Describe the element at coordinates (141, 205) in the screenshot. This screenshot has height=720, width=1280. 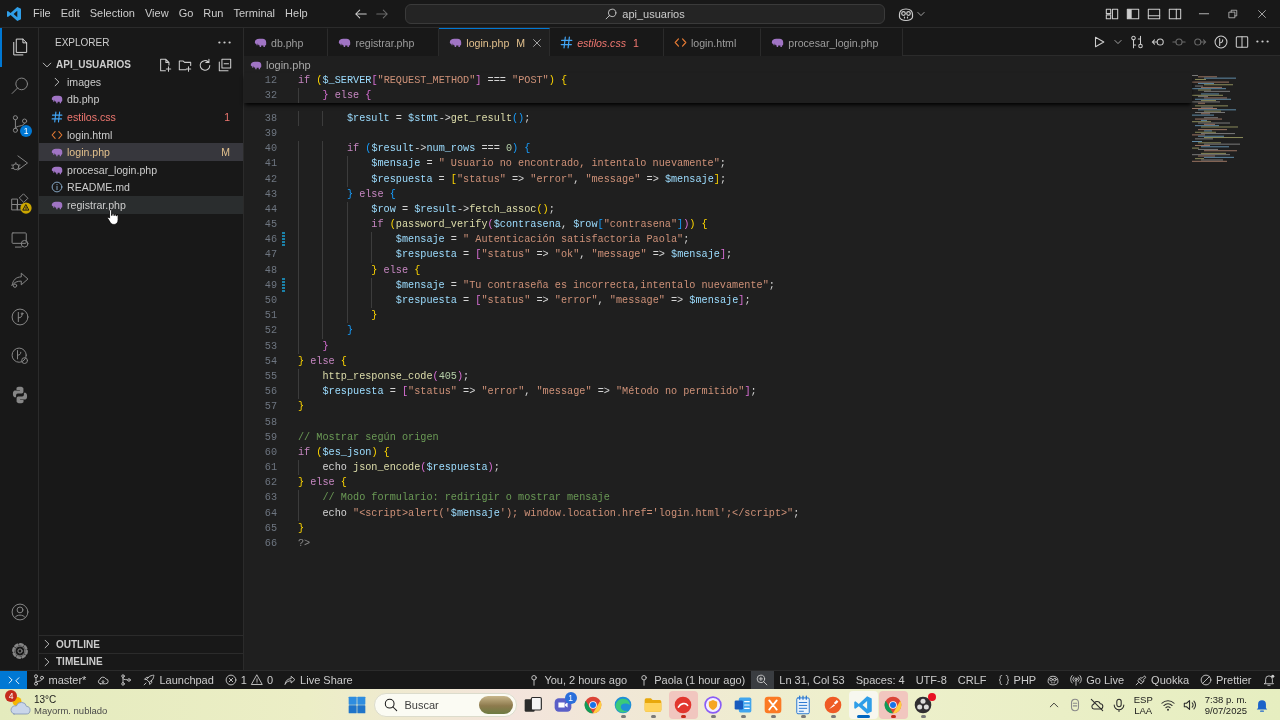
I see `file-tree-item: registrar.php` at that location.